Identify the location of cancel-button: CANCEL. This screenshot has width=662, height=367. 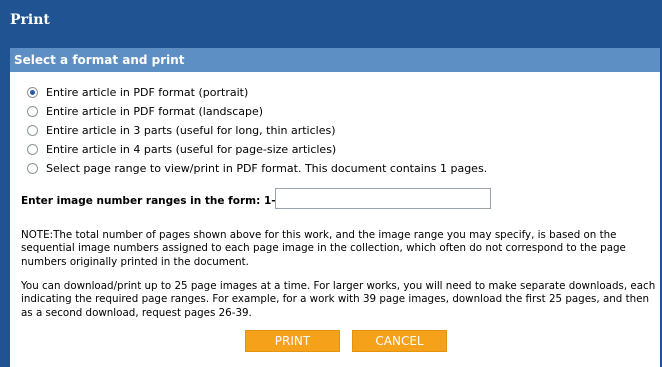
(399, 341).